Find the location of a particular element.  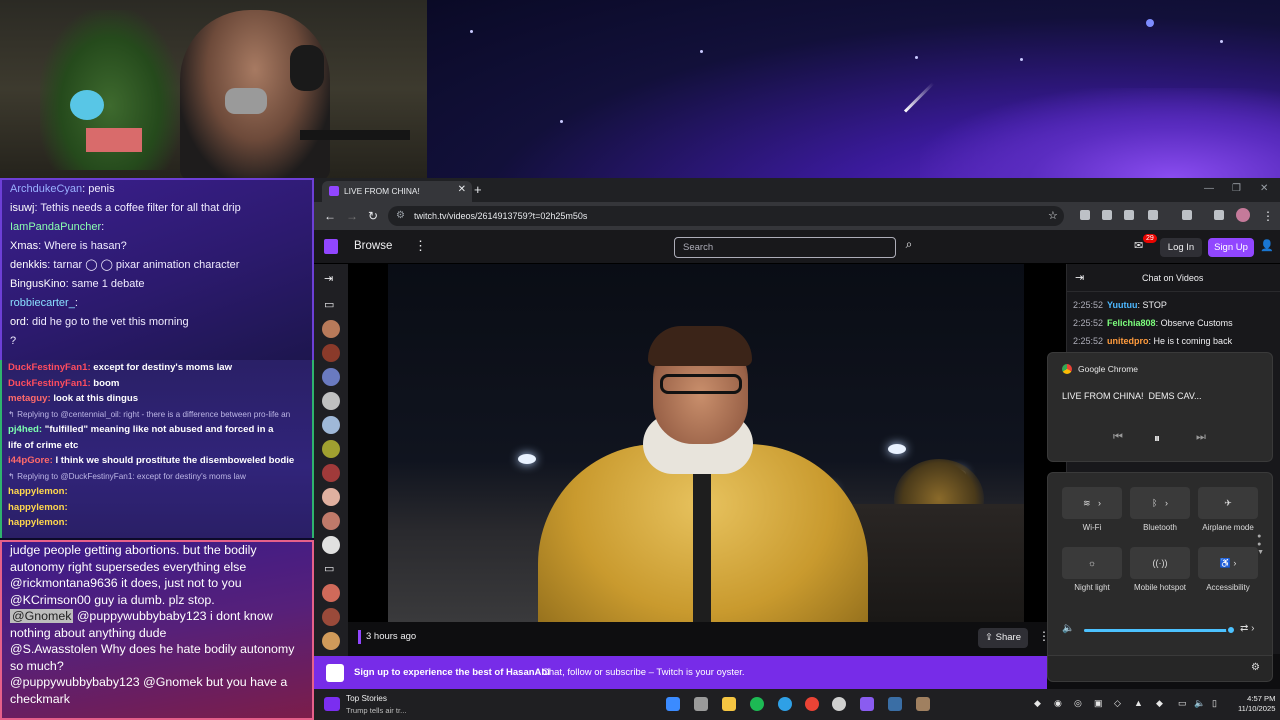

chat-mention: @Gnomek is located at coordinates (42, 616).